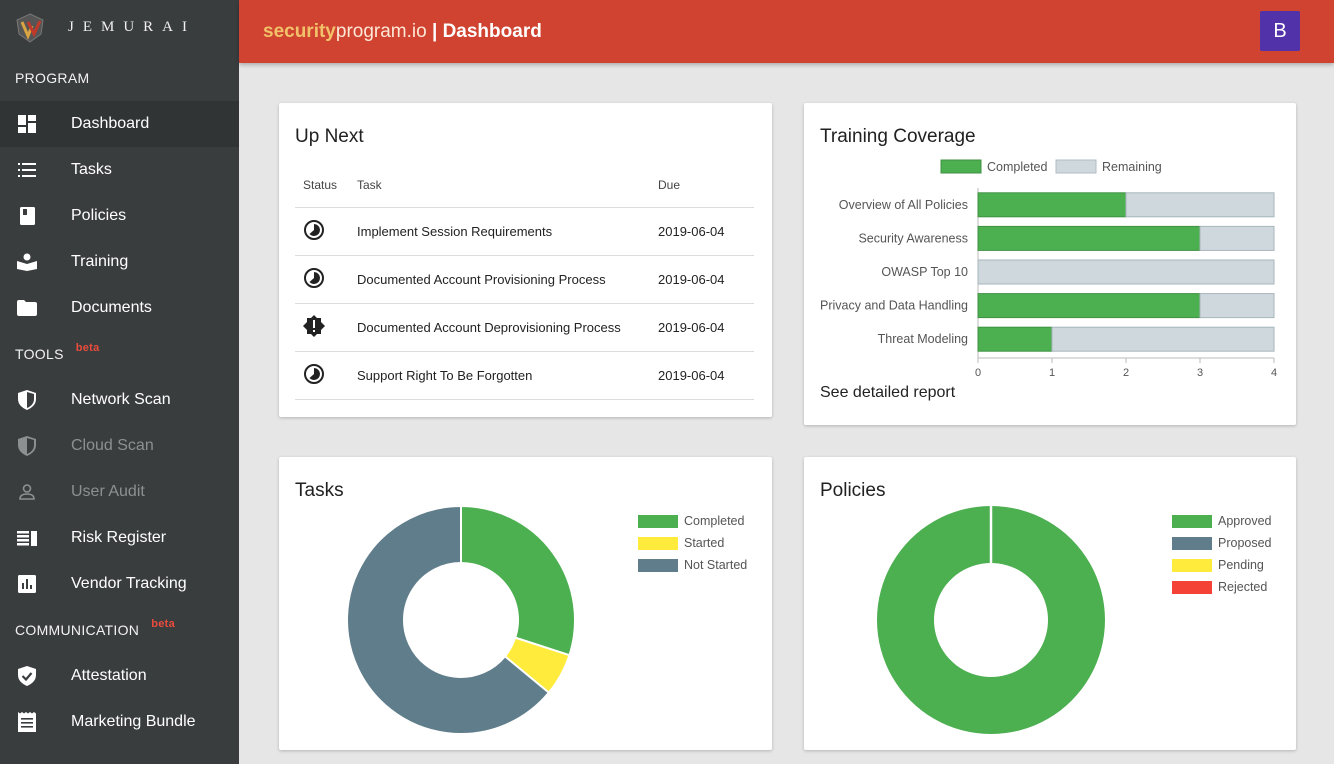  I want to click on book-icon, so click(27, 216).